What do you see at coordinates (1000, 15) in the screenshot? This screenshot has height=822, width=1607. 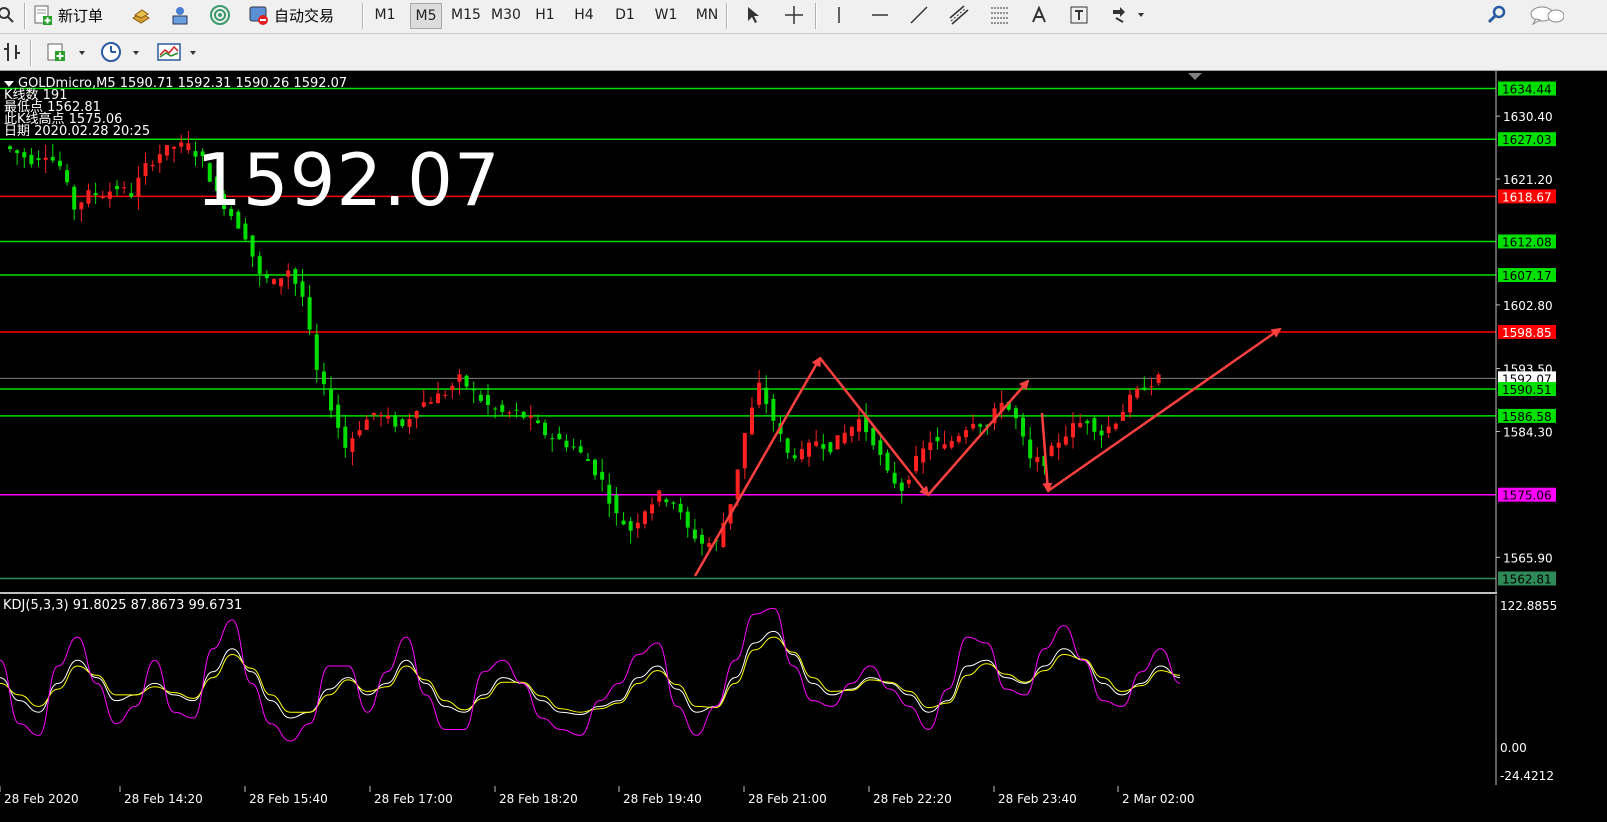 I see `fibonacci-icon` at bounding box center [1000, 15].